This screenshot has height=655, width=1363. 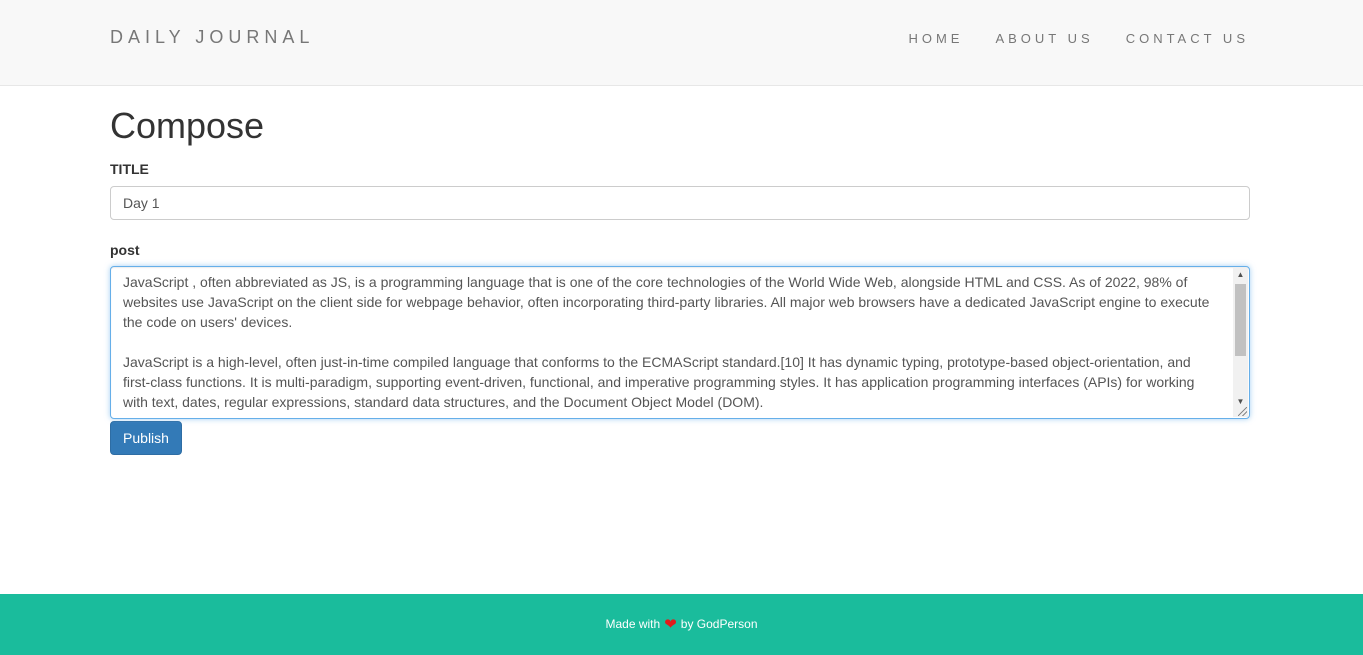 I want to click on brand-logo: DAILY JOURNAL, so click(x=212, y=37).